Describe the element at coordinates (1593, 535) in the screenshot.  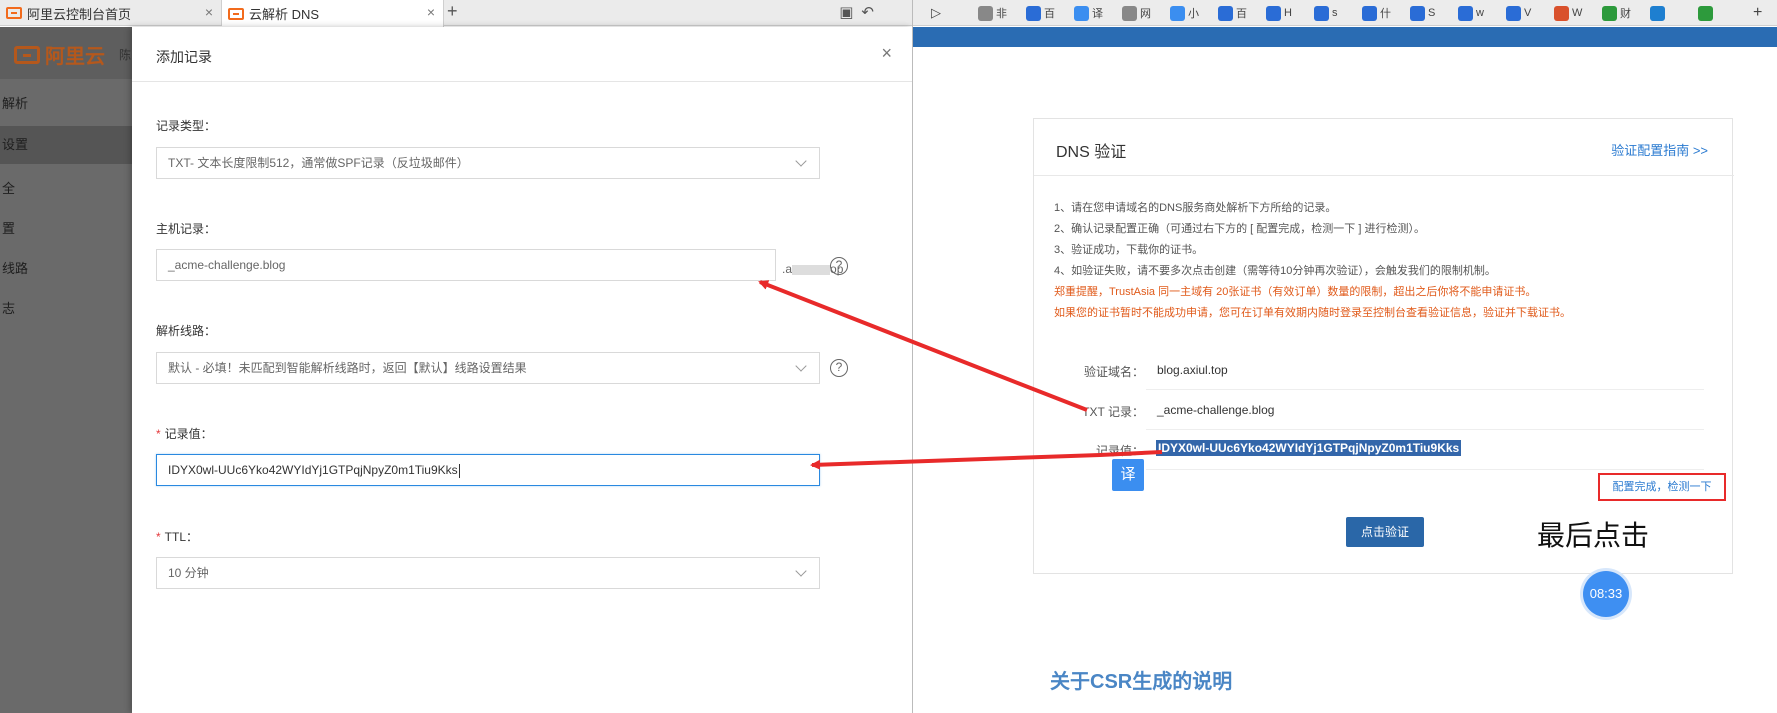
I see `final-click-annotation: 最后点击` at that location.